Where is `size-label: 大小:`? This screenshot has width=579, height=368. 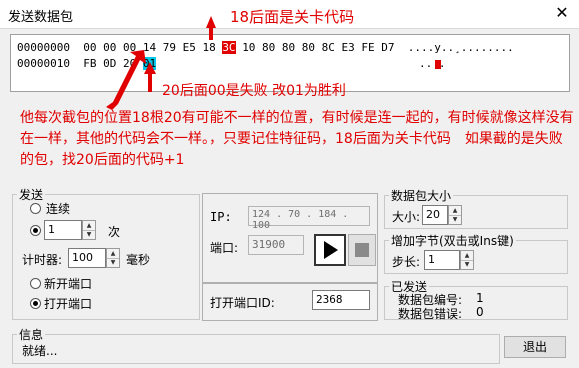
size-label: 大小: is located at coordinates (406, 217).